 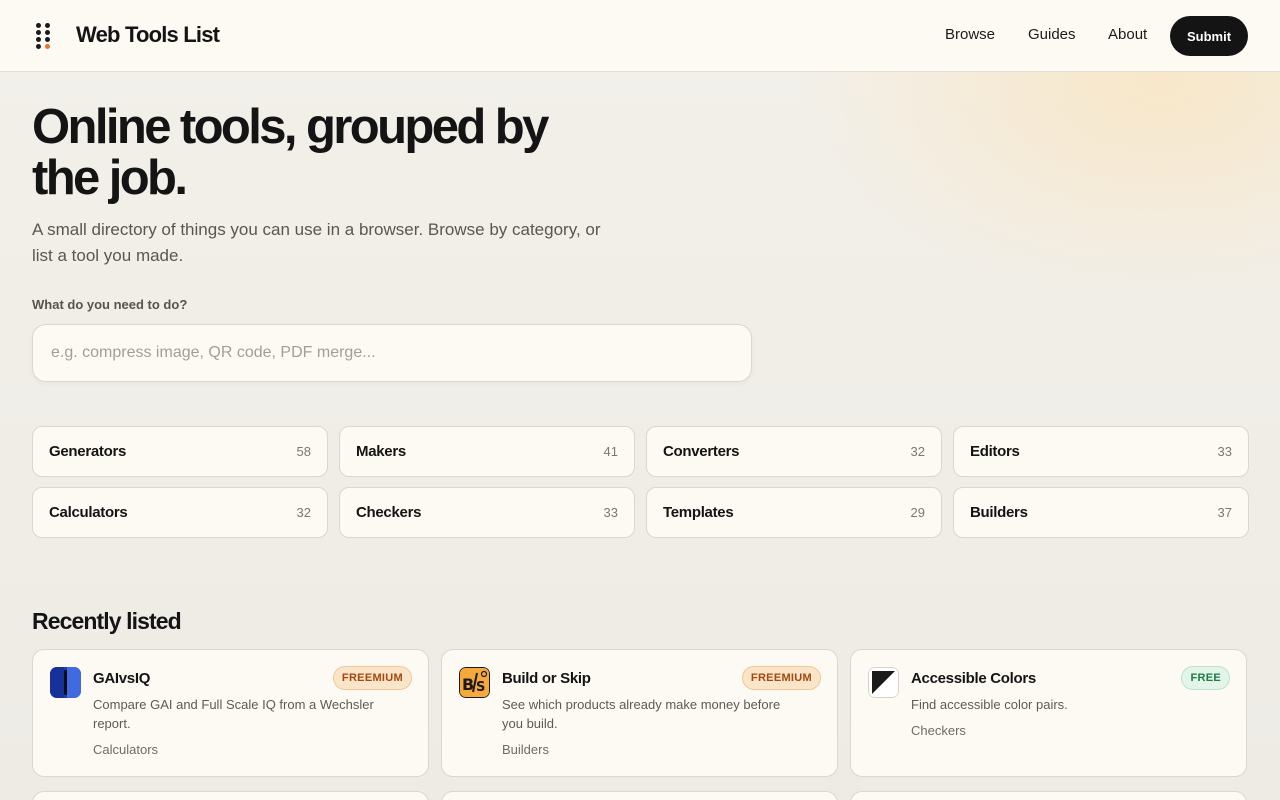 What do you see at coordinates (88, 451) in the screenshot?
I see `category-name: Generators` at bounding box center [88, 451].